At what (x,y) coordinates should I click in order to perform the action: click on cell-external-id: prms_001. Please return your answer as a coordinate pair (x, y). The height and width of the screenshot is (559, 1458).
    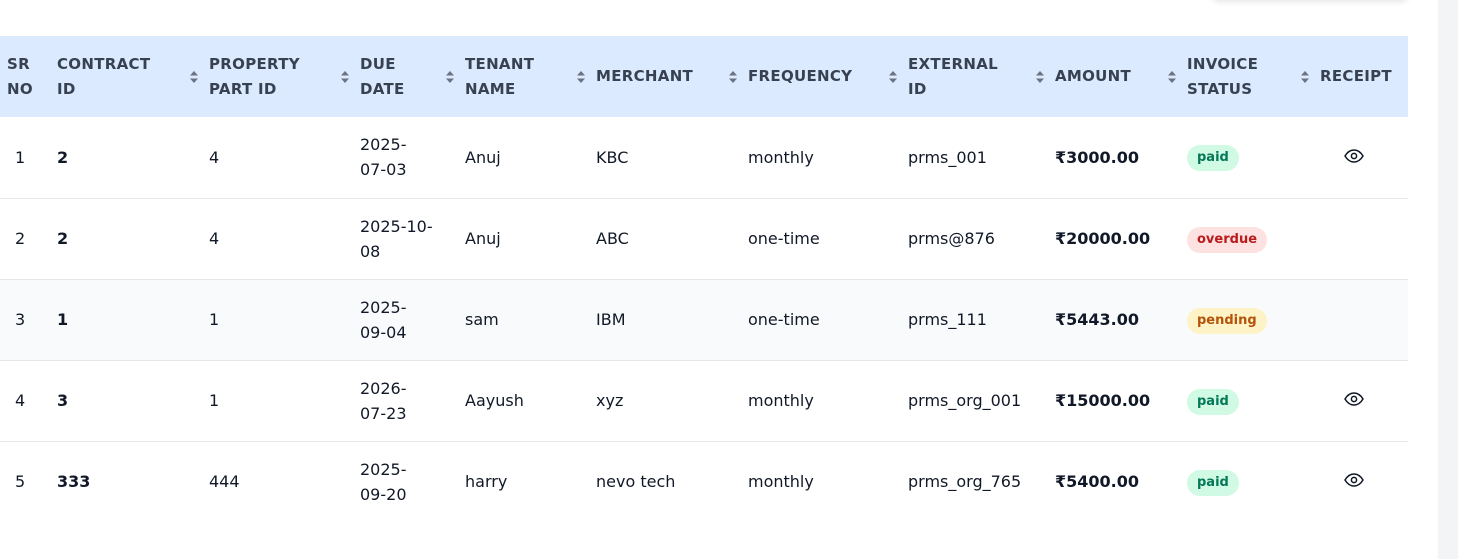
    Looking at the image, I should click on (947, 157).